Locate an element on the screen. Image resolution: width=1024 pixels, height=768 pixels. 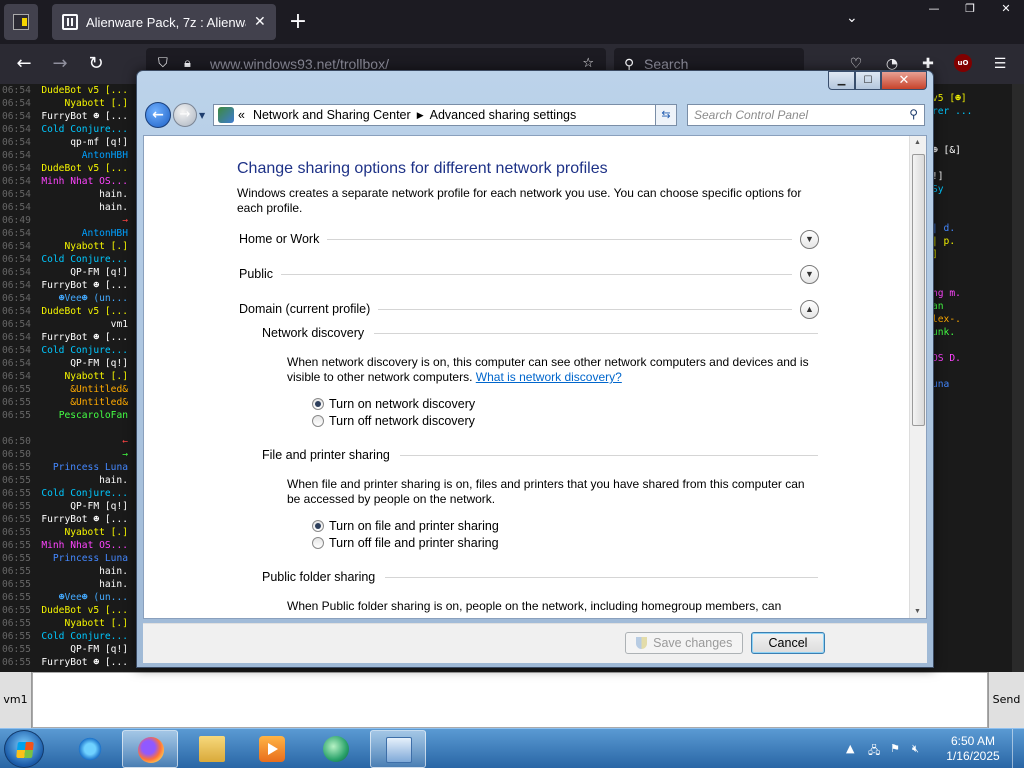
refresh-button: ⇆ is located at coordinates (666, 115).